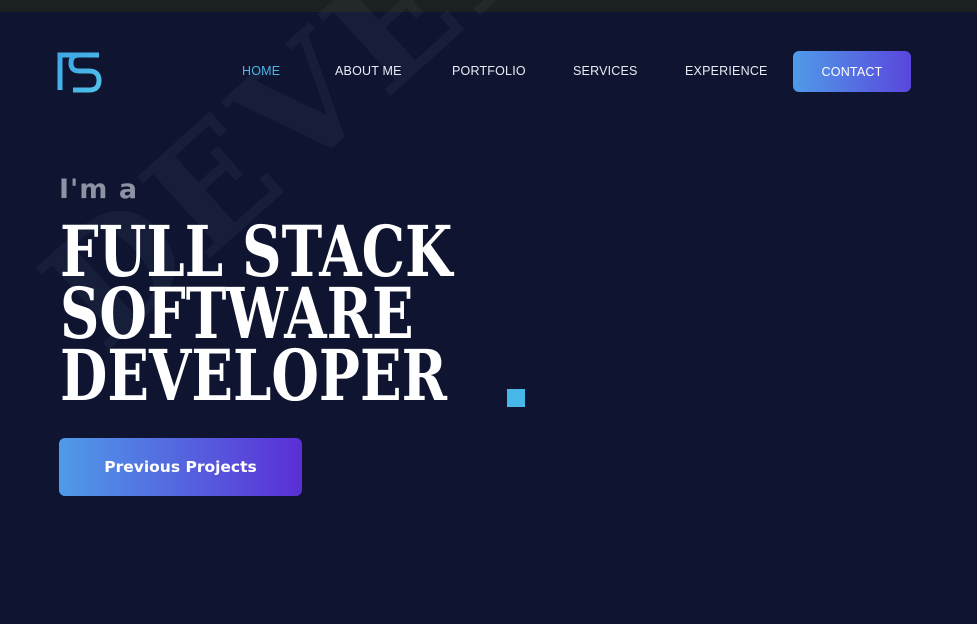 Image resolution: width=977 pixels, height=624 pixels. What do you see at coordinates (726, 71) in the screenshot?
I see `nav-experience: EXPERIENCE` at bounding box center [726, 71].